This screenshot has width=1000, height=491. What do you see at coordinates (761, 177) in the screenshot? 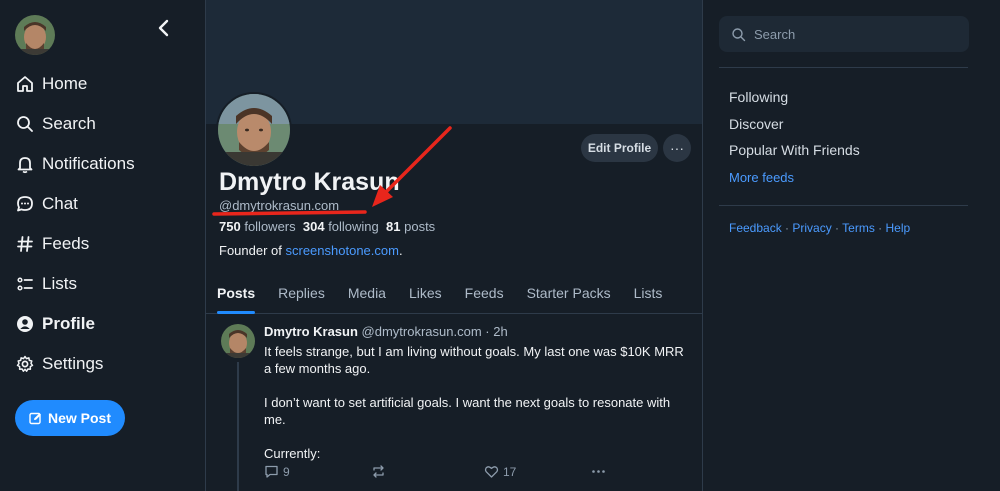
I see `more-feeds-link: More feeds` at bounding box center [761, 177].